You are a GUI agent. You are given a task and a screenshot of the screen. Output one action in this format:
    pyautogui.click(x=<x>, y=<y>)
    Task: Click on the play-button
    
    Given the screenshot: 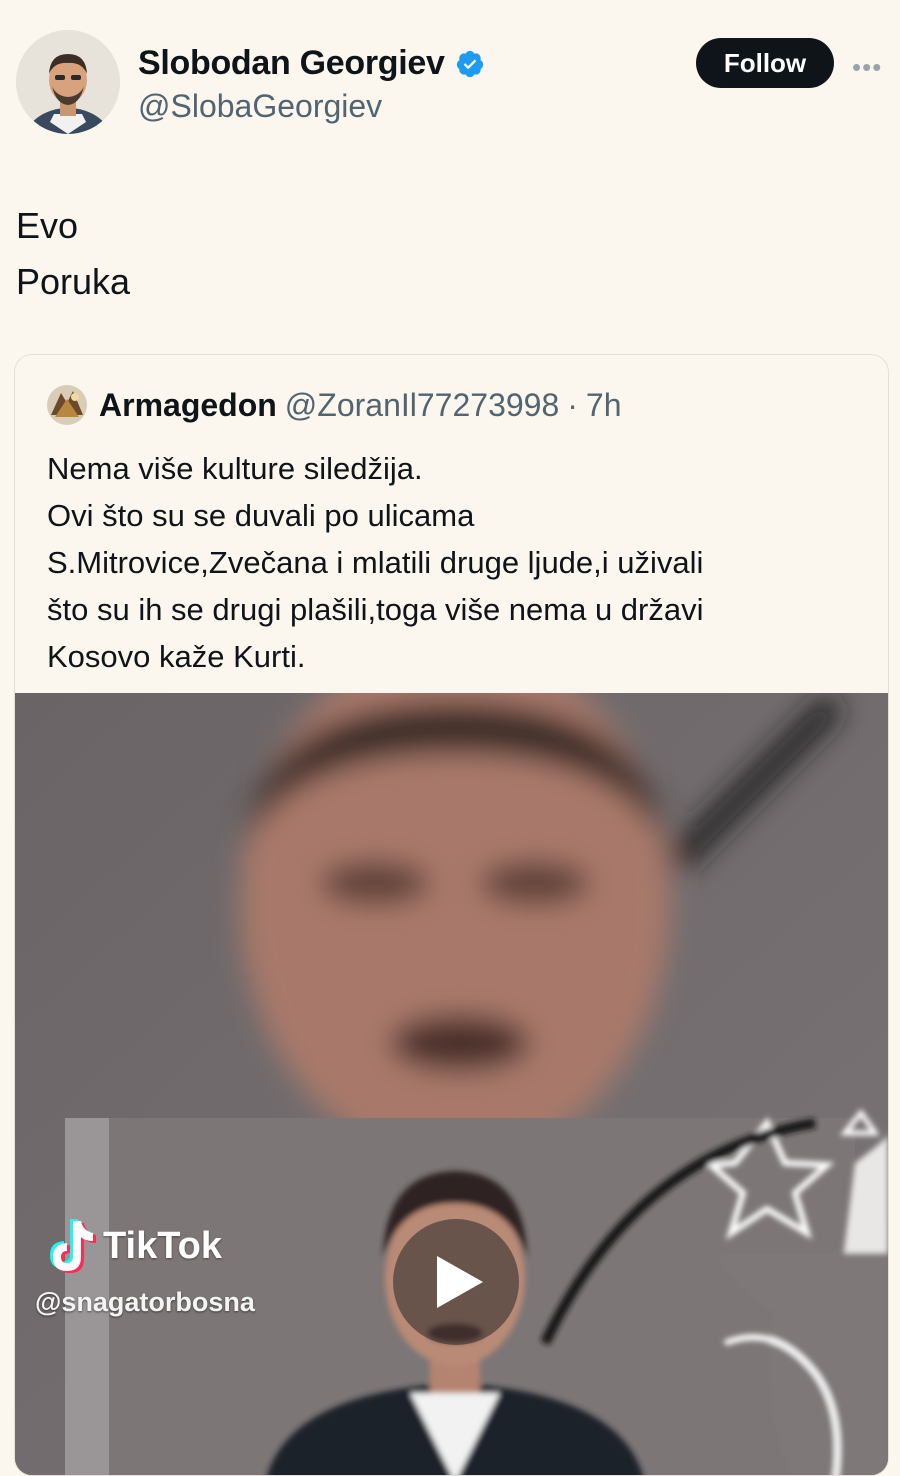 What is the action you would take?
    pyautogui.click(x=456, y=1282)
    